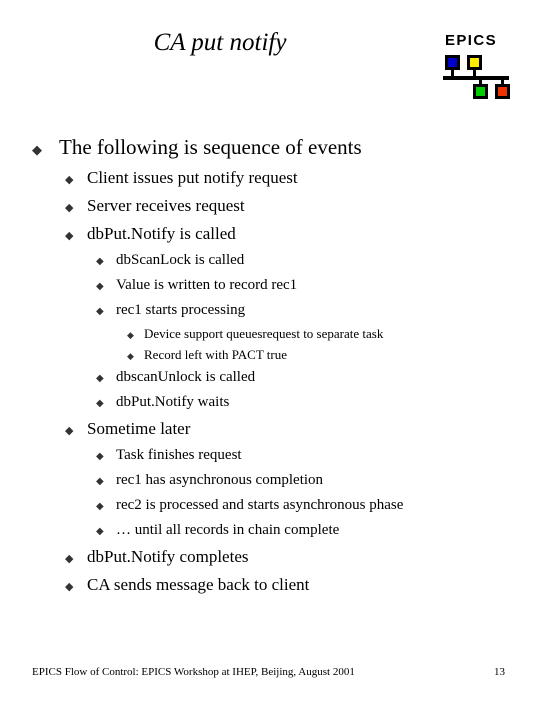 This screenshot has height=720, width=540. I want to click on bullet-item: ◆ dbPut.Notify completes, so click(270, 557).